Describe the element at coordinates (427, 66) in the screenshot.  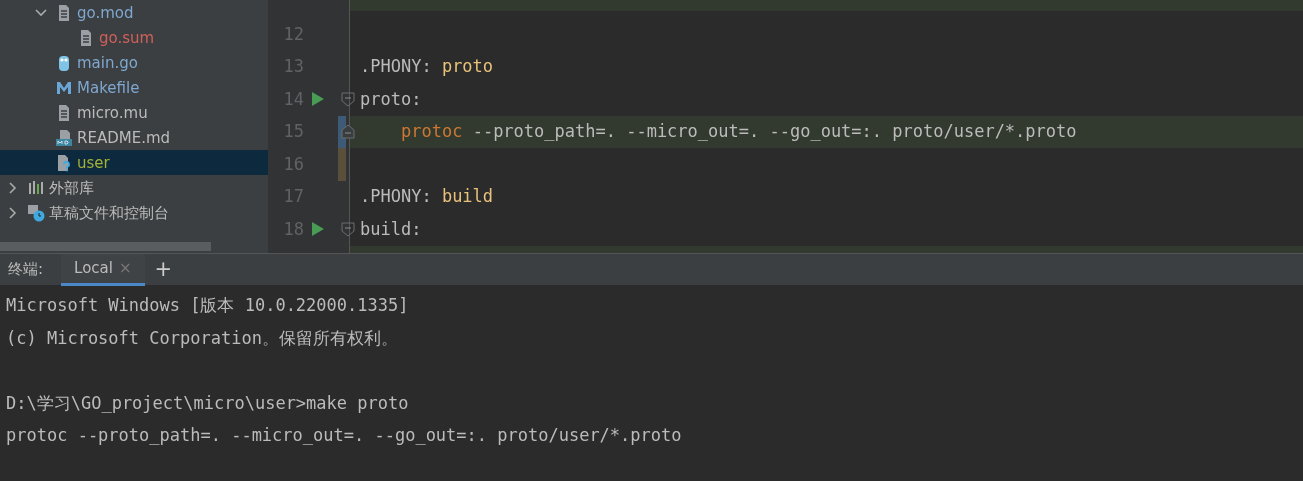
I see `code-line: .PHONY: proto` at that location.